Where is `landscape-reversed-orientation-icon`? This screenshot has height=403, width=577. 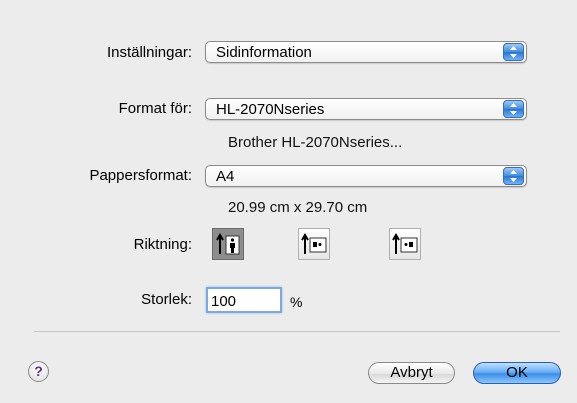 landscape-reversed-orientation-icon is located at coordinates (405, 243).